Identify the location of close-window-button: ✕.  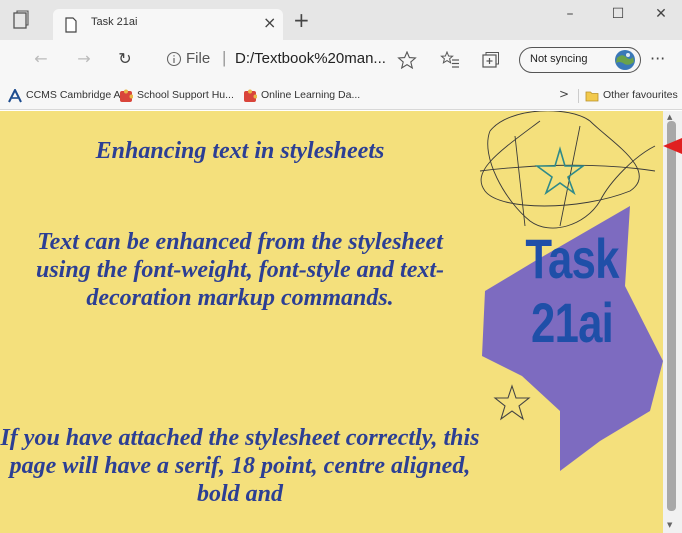
(661, 17).